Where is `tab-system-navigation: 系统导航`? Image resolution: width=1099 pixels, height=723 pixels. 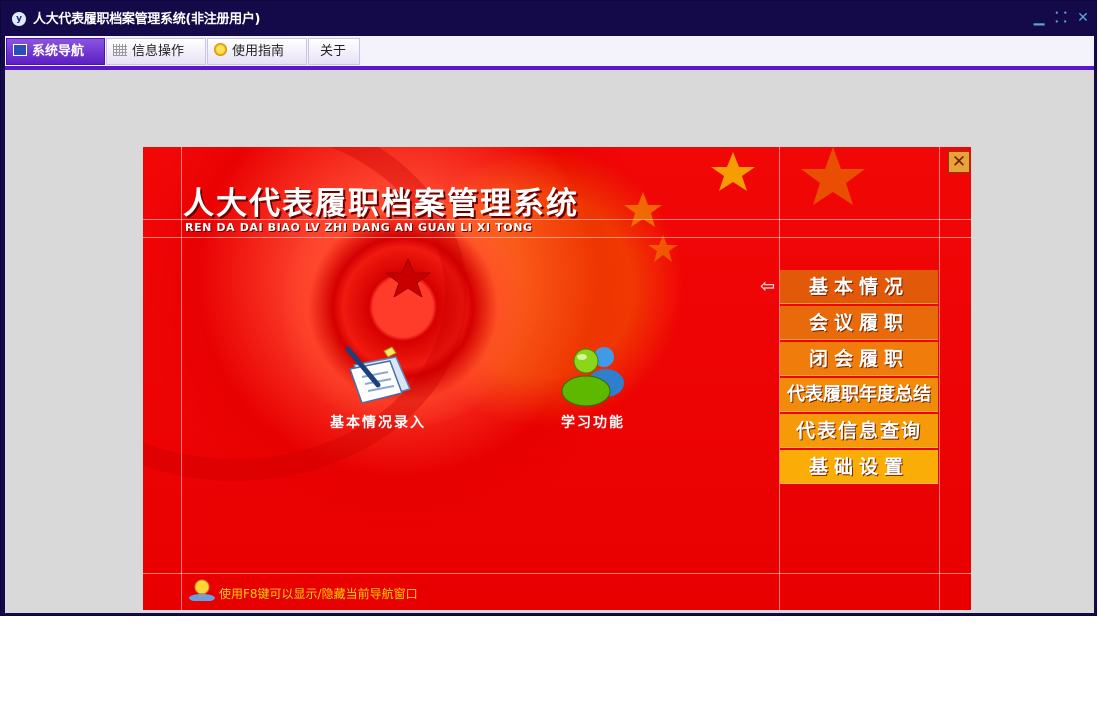 tab-system-navigation: 系统导航 is located at coordinates (55, 51).